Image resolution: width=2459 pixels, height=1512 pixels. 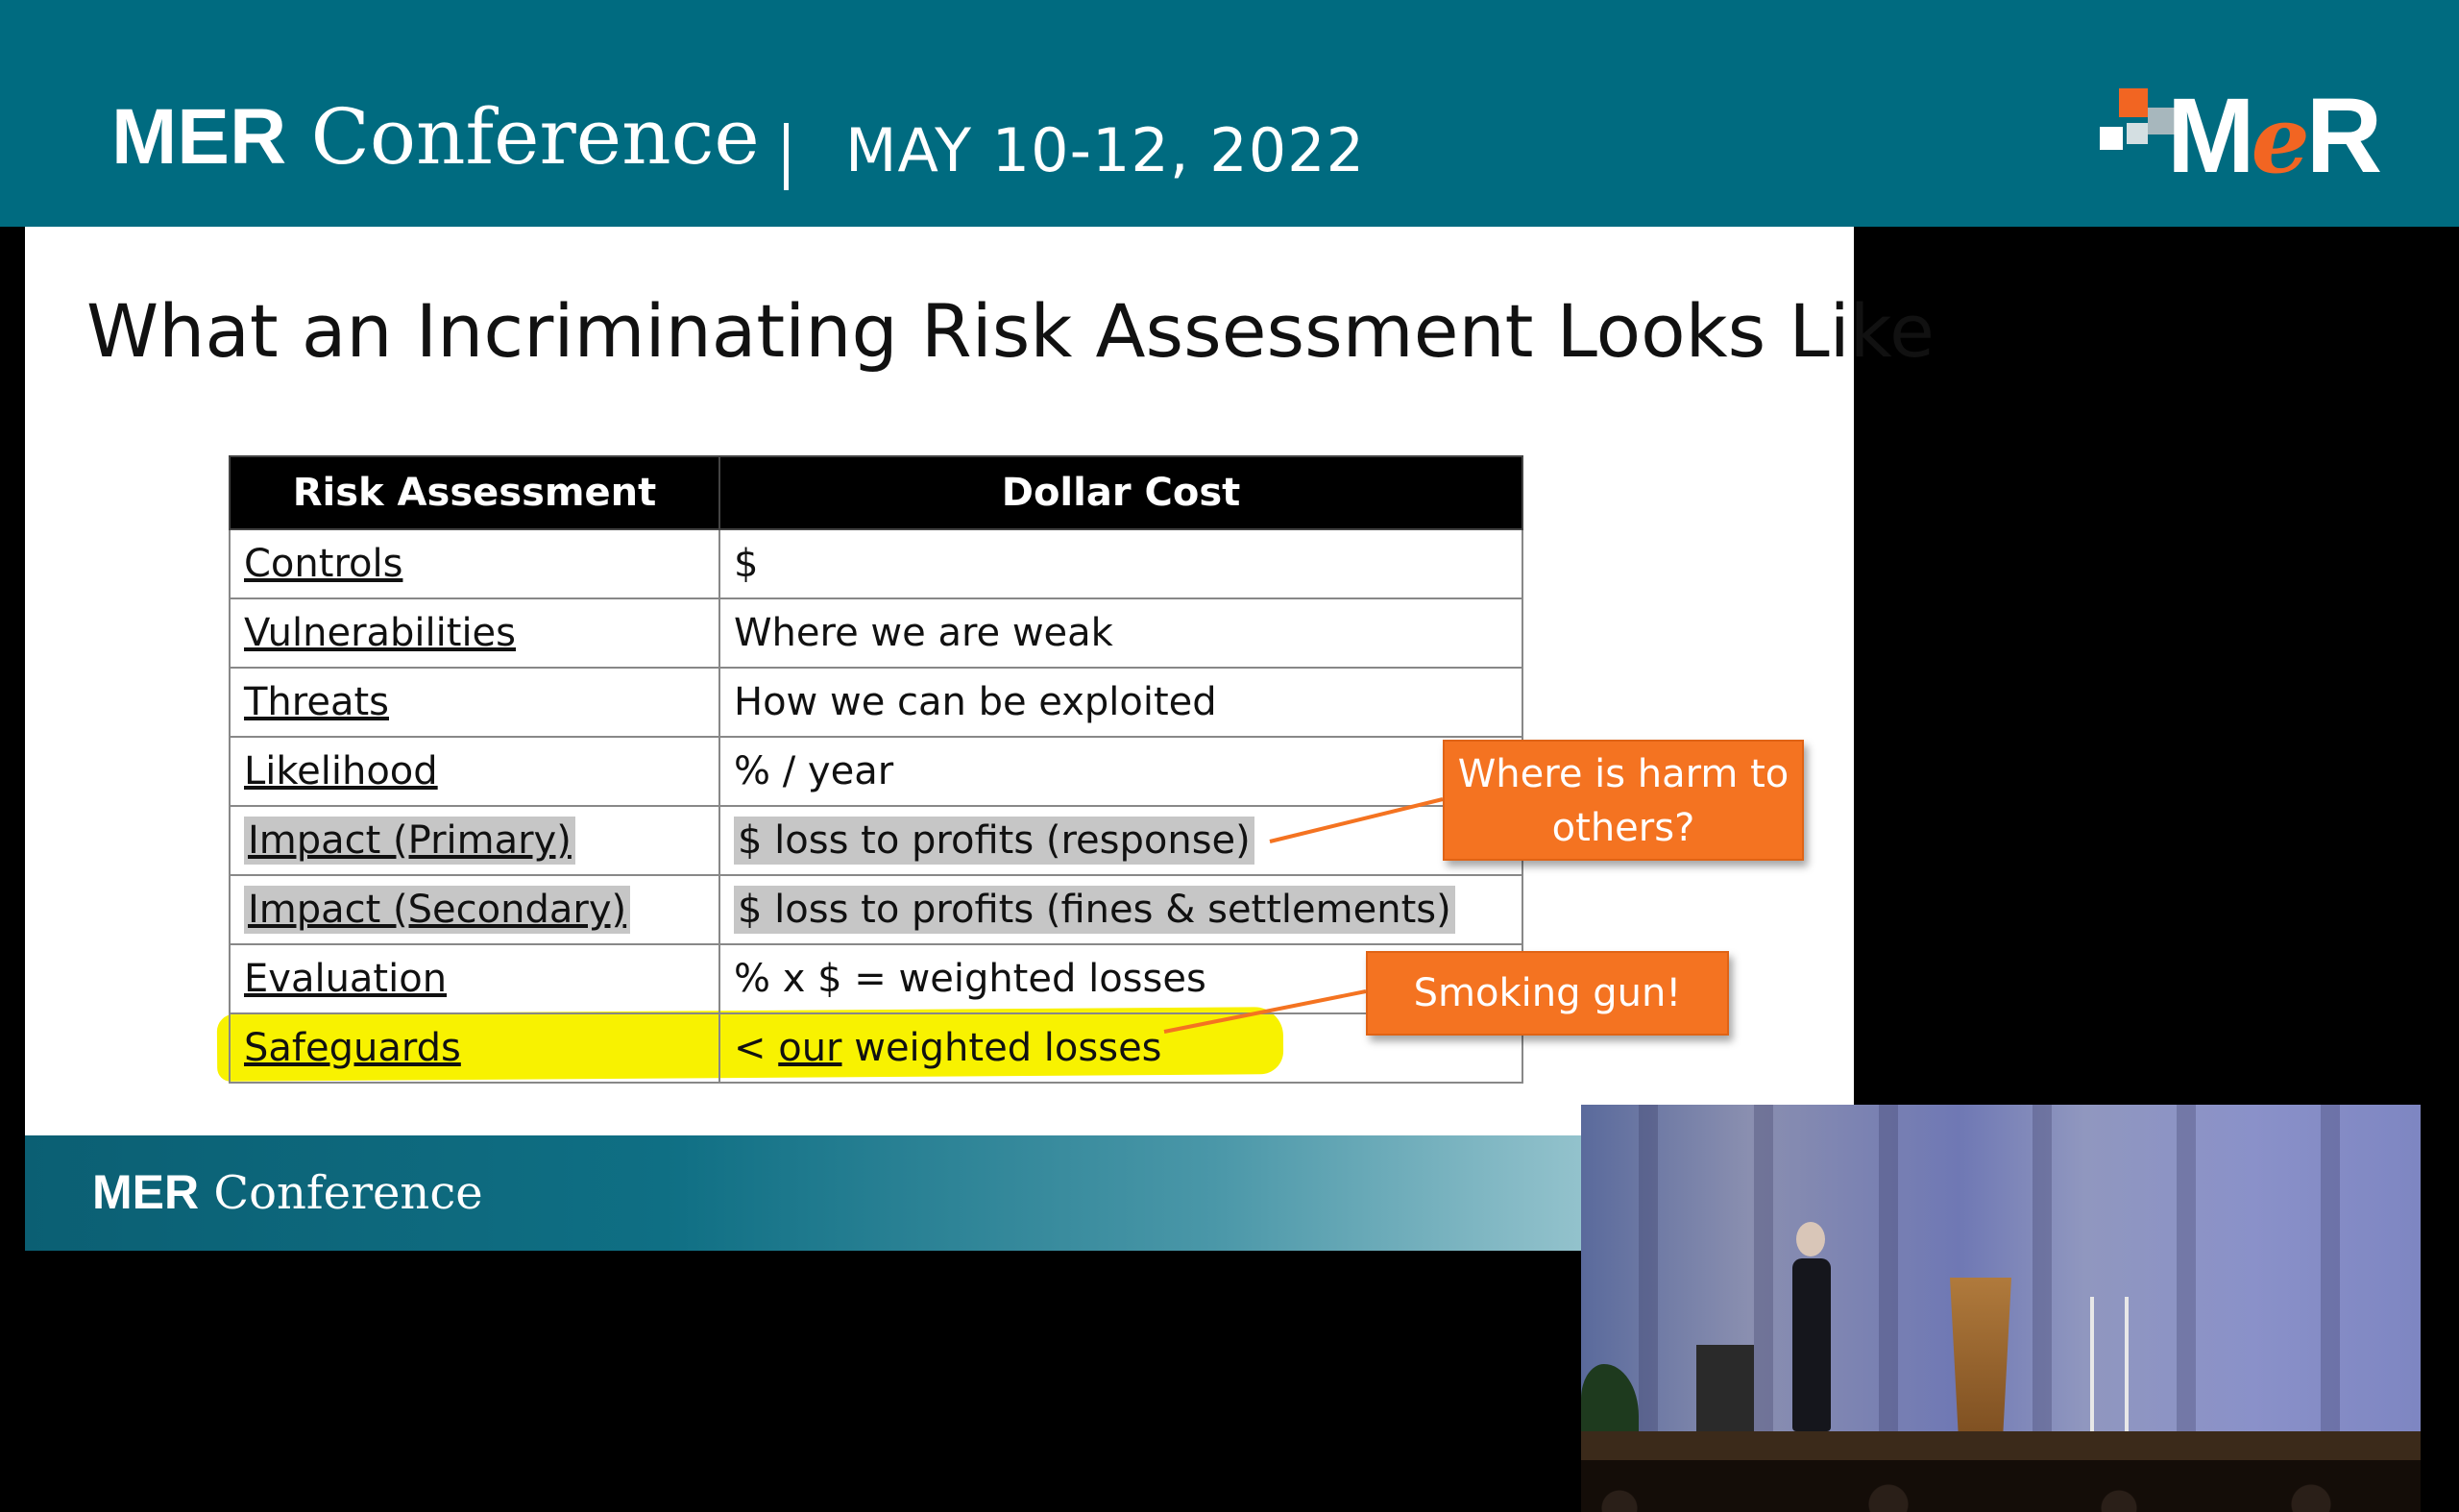 I want to click on audience-heads, so click(x=2001, y=1495).